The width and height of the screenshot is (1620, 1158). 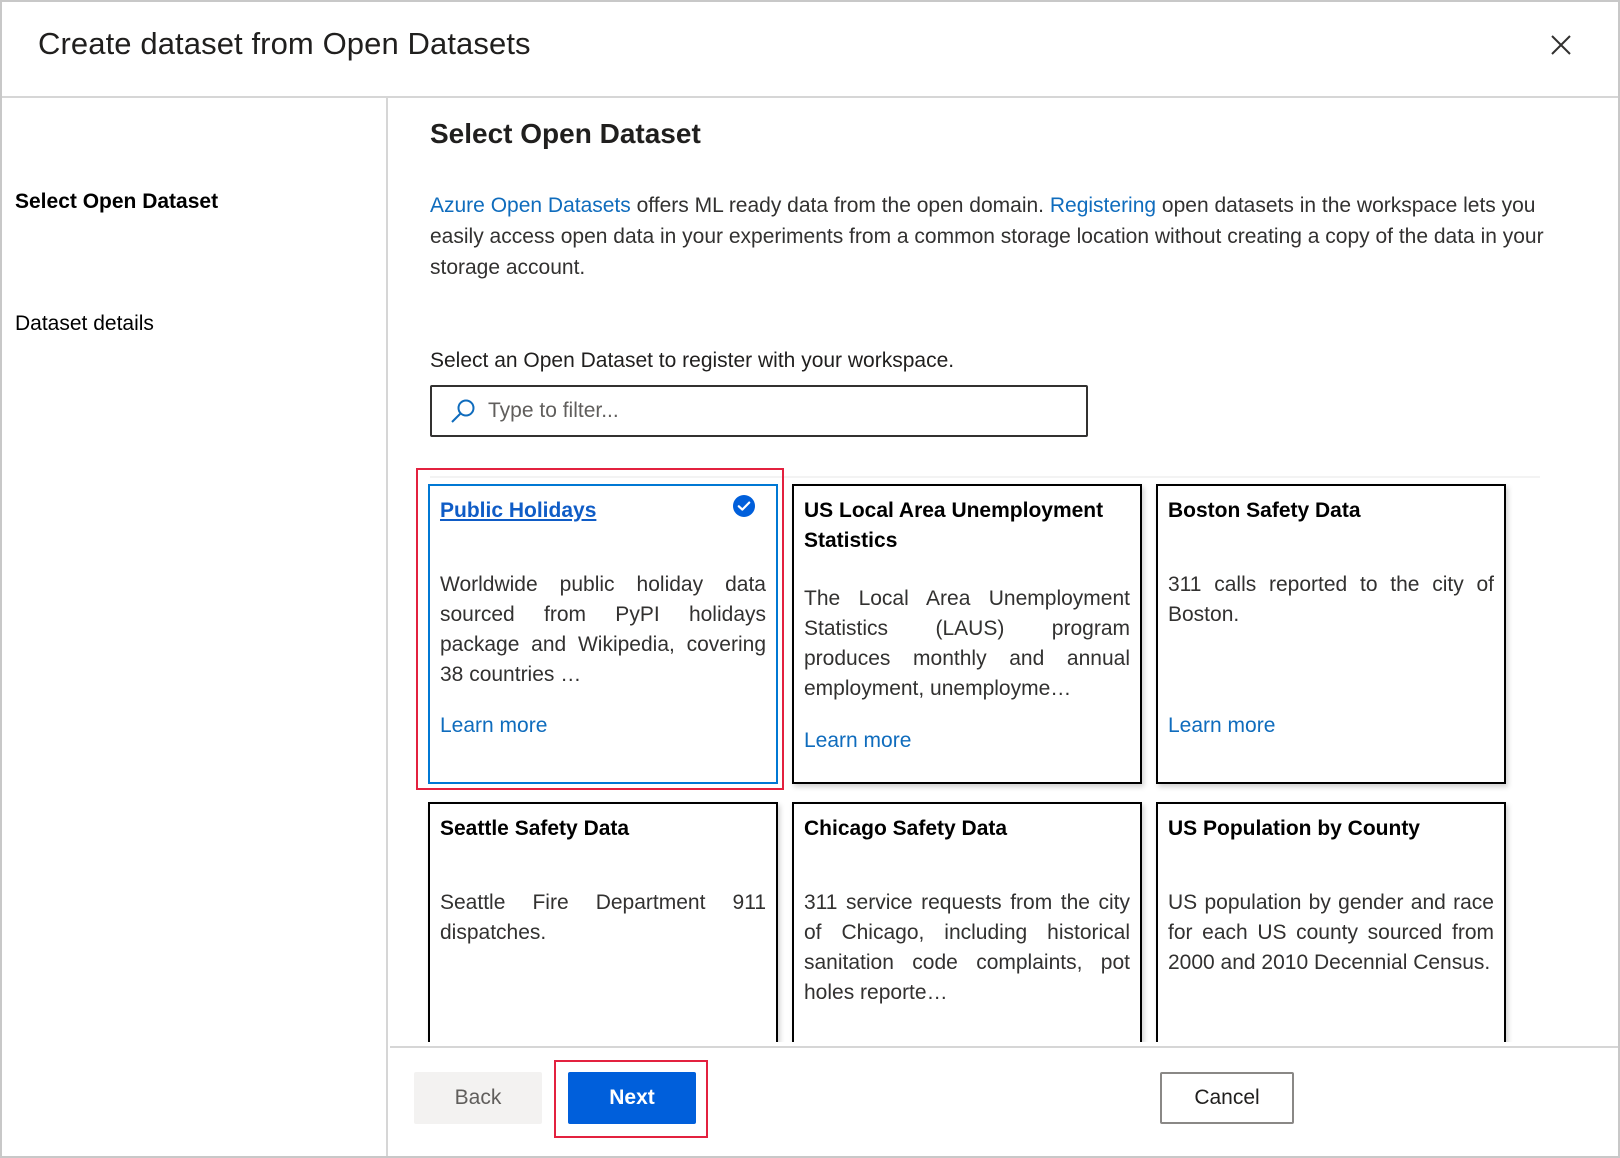 I want to click on card-title: US Population by County, so click(x=1294, y=828).